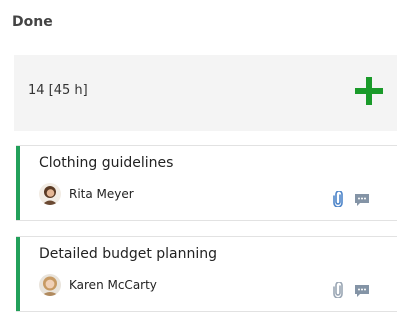  What do you see at coordinates (113, 285) in the screenshot?
I see `assignee-name: Karen McCarty` at bounding box center [113, 285].